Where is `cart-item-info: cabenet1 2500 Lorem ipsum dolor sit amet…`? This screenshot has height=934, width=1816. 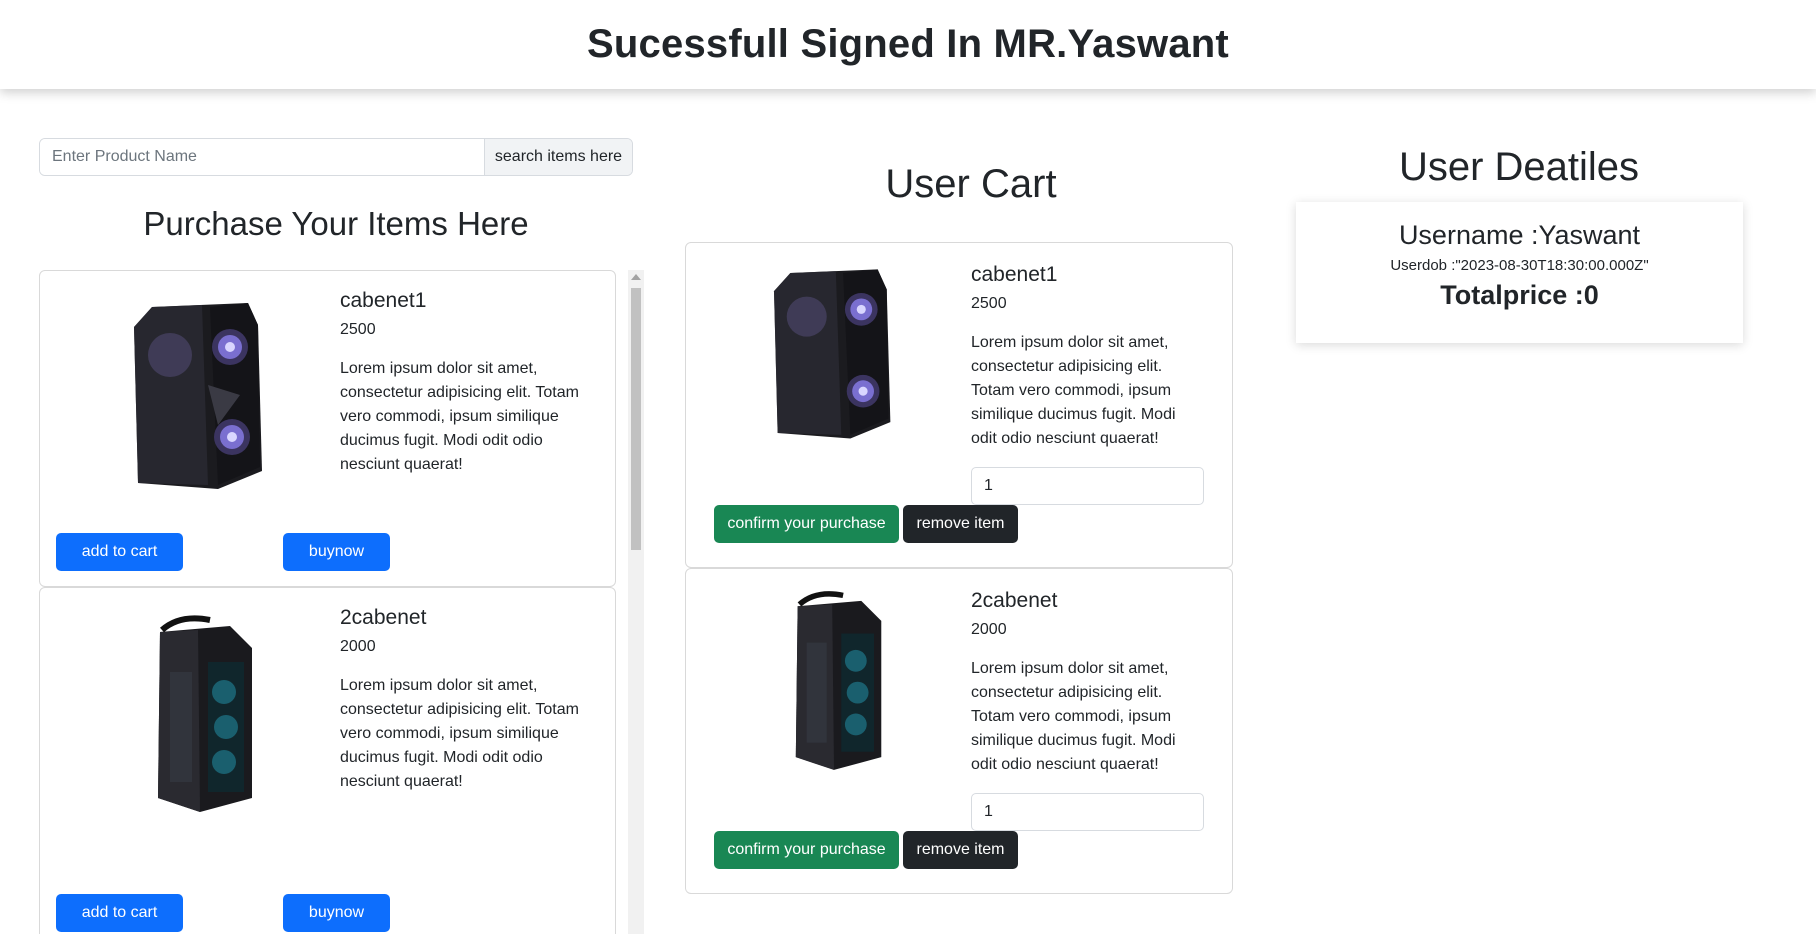 cart-item-info: cabenet1 2500 Lorem ipsum dolor sit amet… is located at coordinates (1086, 357).